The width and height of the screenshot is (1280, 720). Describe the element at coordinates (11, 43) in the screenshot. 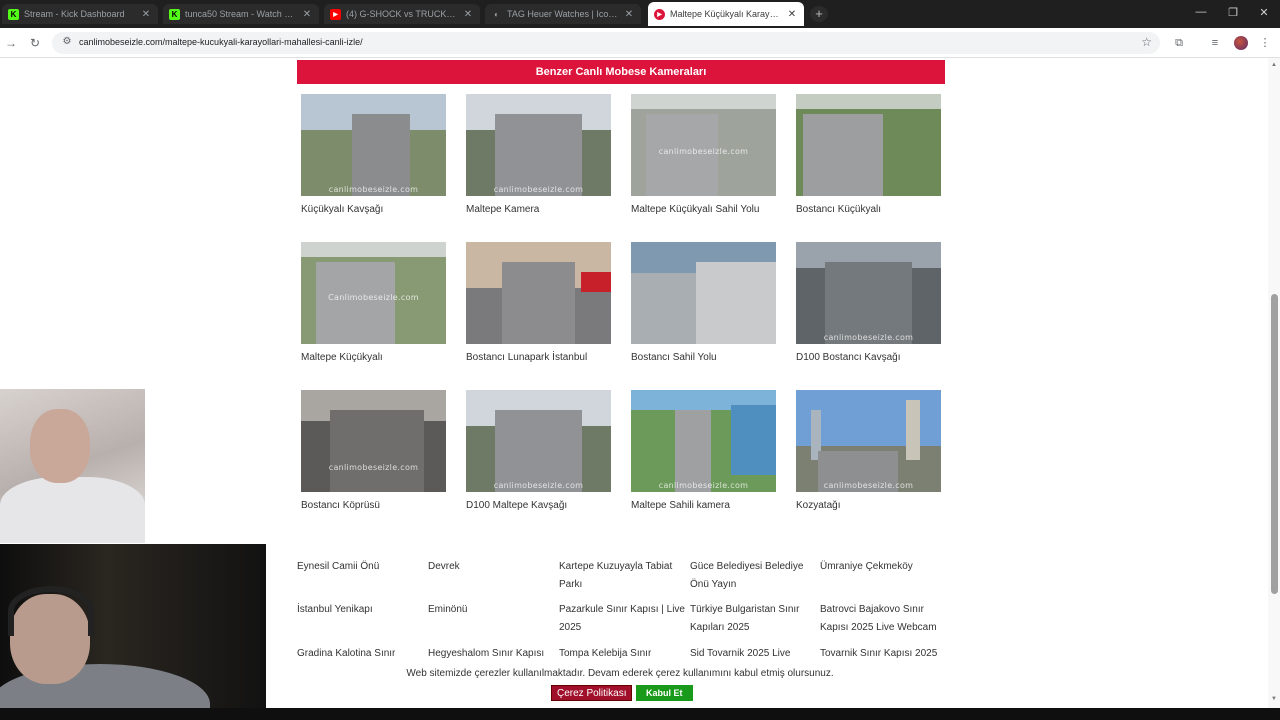

I see `forward-arrow-icon: →` at that location.